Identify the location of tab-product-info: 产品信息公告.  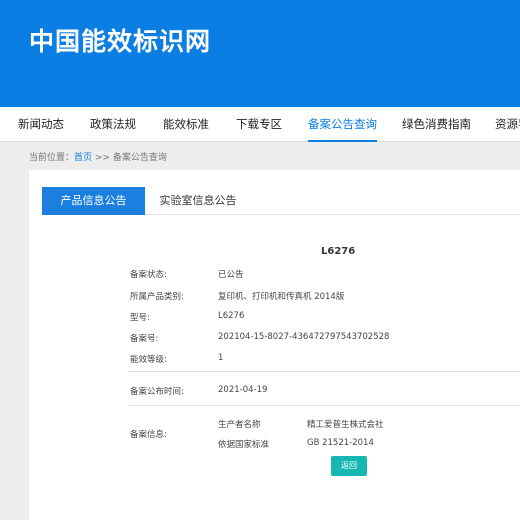
(93, 201).